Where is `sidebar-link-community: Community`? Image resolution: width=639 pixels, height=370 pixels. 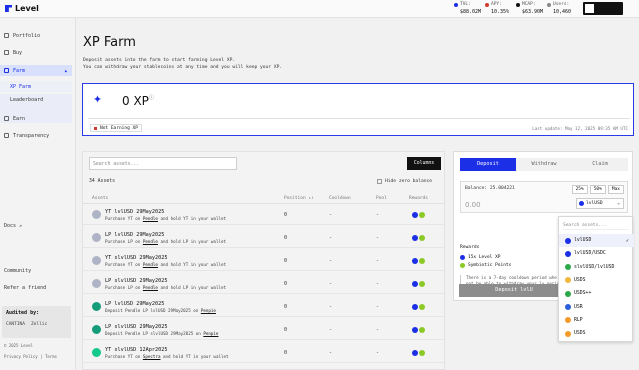
sidebar-link-community: Community is located at coordinates (38, 270).